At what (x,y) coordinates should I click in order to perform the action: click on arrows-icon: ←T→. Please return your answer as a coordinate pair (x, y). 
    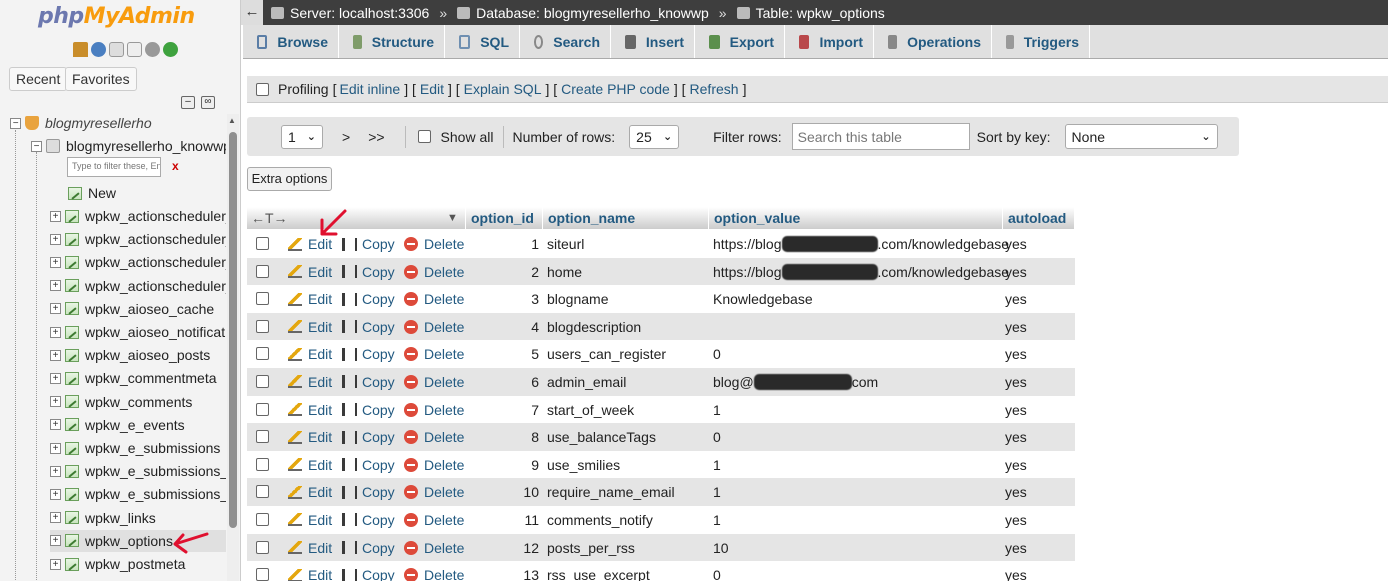
    Looking at the image, I should click on (269, 218).